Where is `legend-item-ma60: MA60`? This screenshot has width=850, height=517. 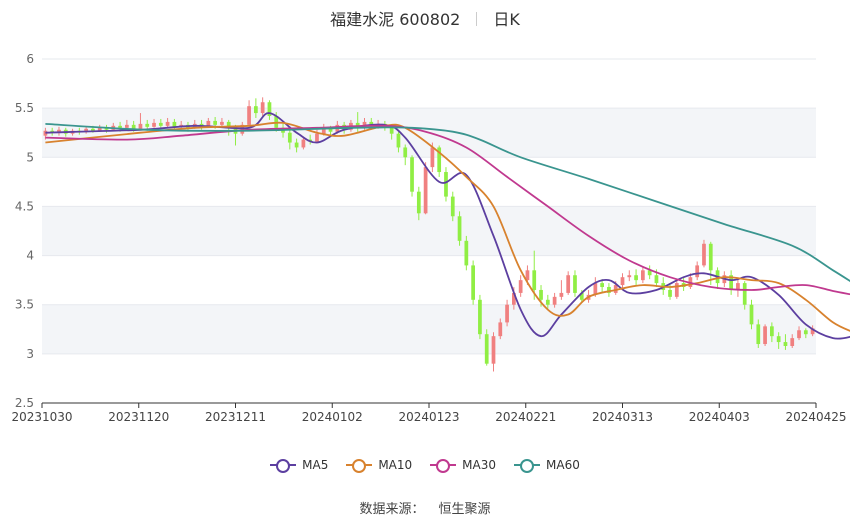
legend-item-ma60: MA60 is located at coordinates (547, 465).